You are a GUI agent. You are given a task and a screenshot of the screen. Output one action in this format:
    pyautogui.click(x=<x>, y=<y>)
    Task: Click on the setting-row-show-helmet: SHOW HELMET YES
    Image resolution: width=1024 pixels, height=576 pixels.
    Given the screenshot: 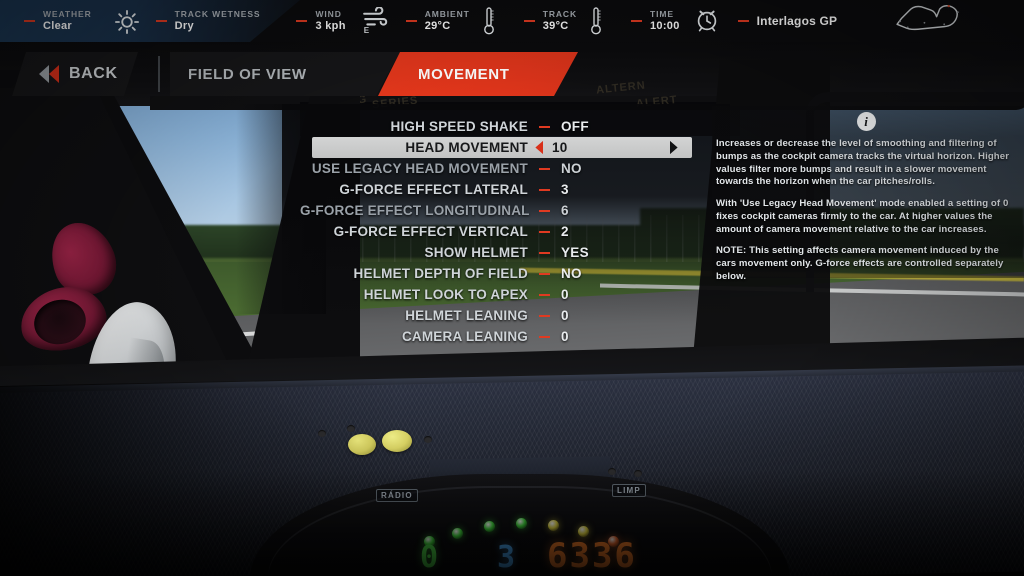 What is the action you would take?
    pyautogui.click(x=510, y=252)
    